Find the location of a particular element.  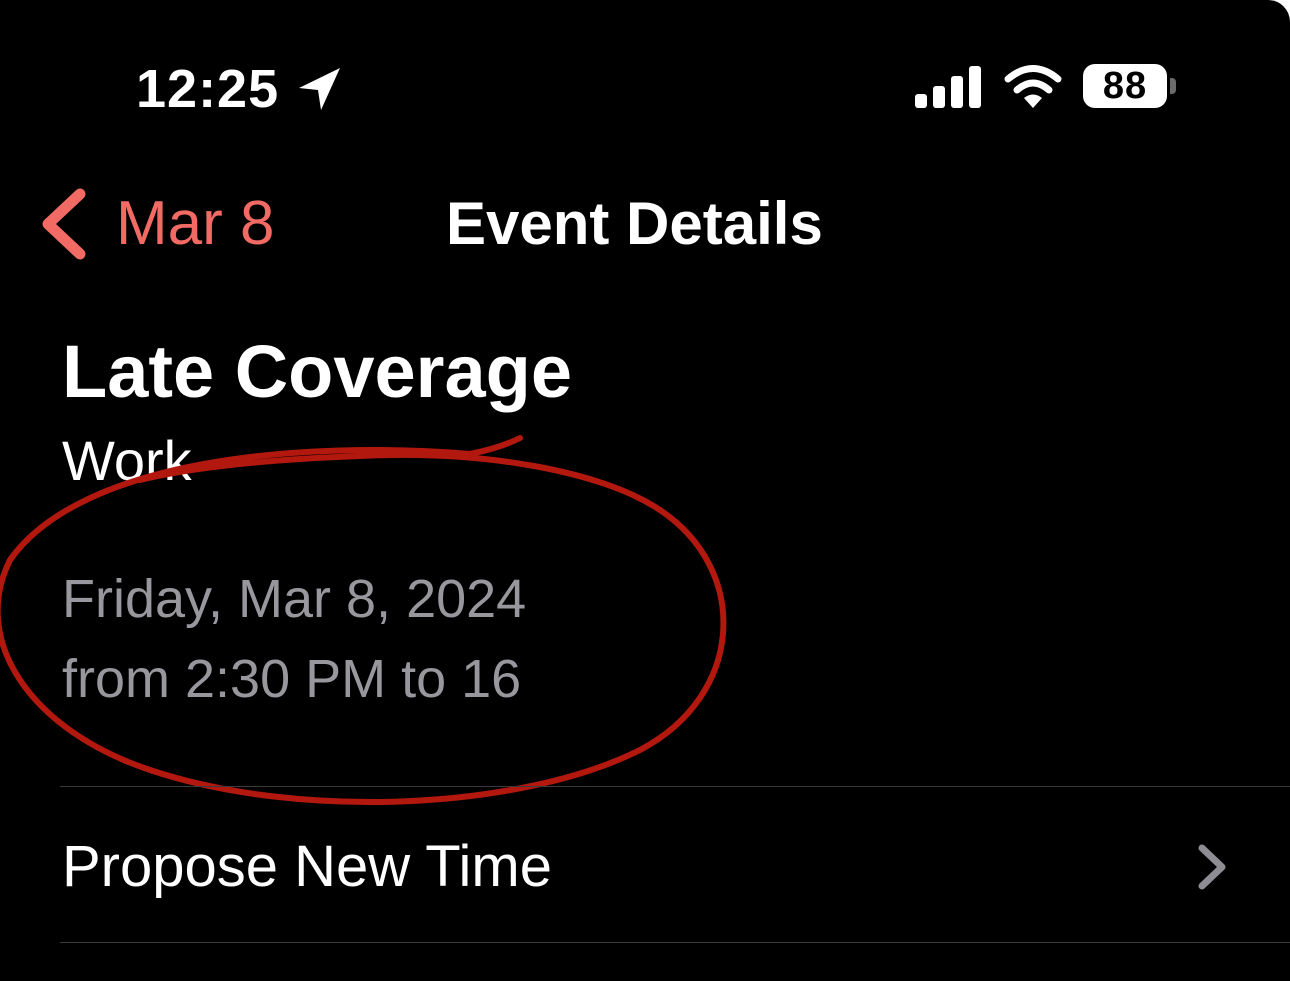

location-arrow-icon is located at coordinates (319, 89).